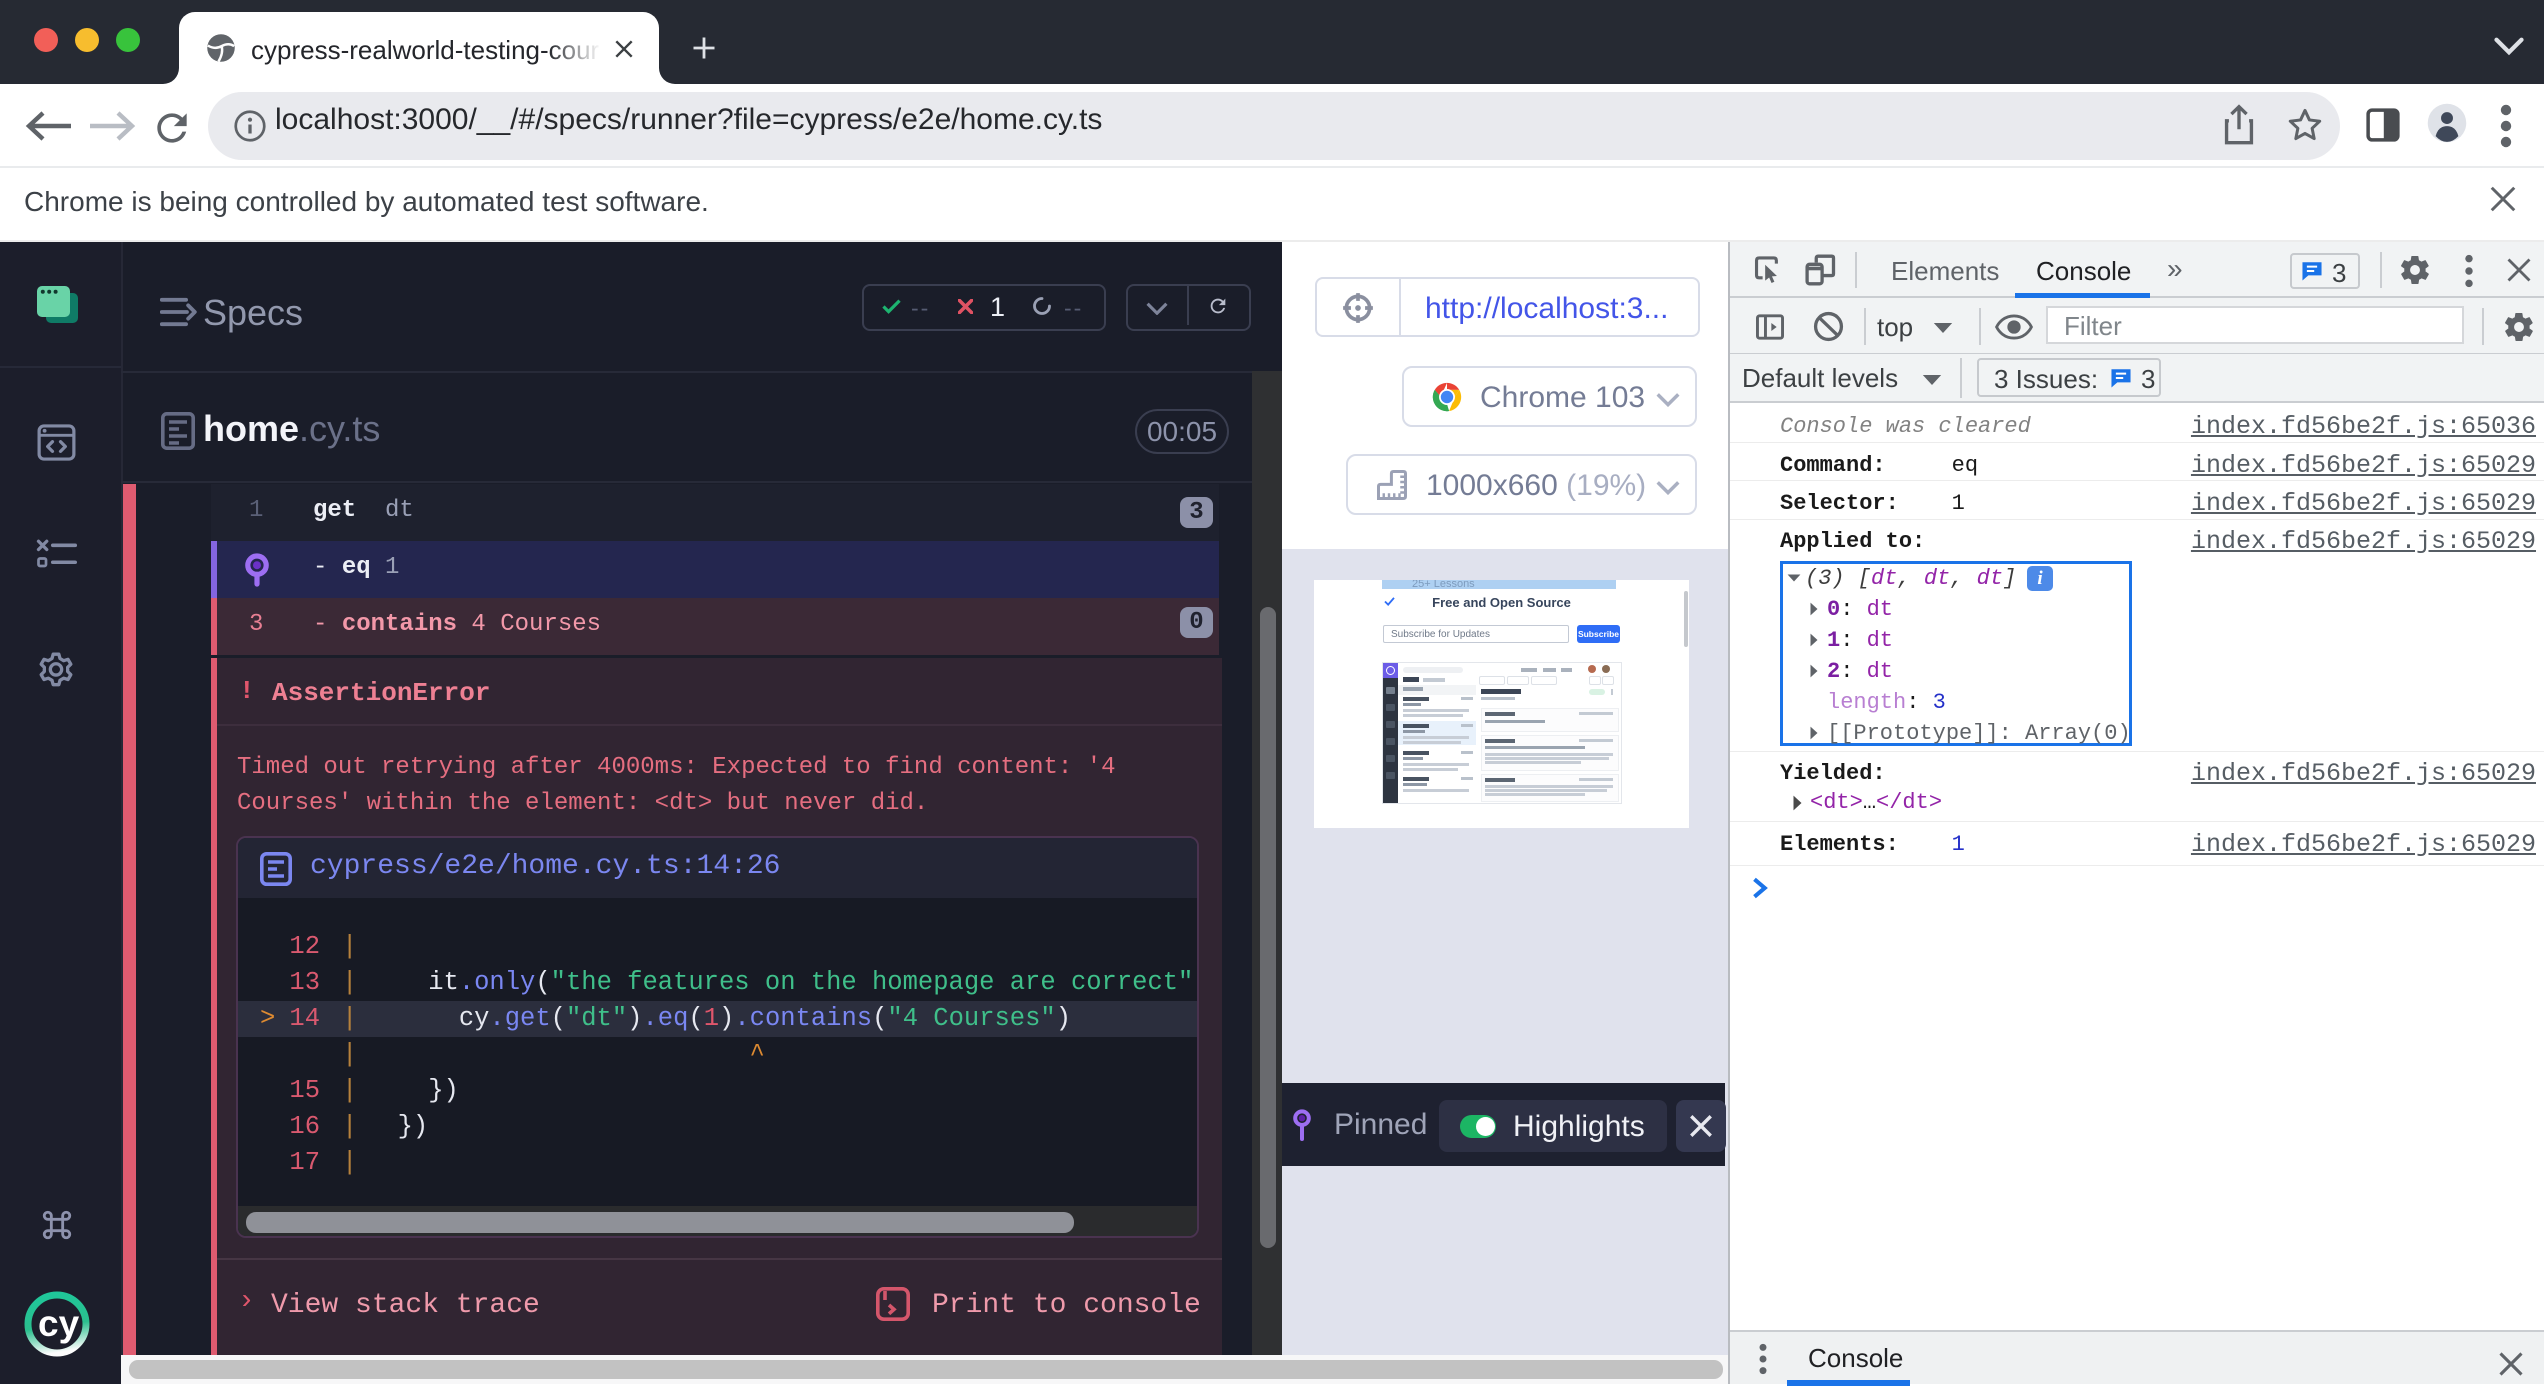 Image resolution: width=2544 pixels, height=1386 pixels. What do you see at coordinates (59, 1323) in the screenshot?
I see `svg-text: cy` at bounding box center [59, 1323].